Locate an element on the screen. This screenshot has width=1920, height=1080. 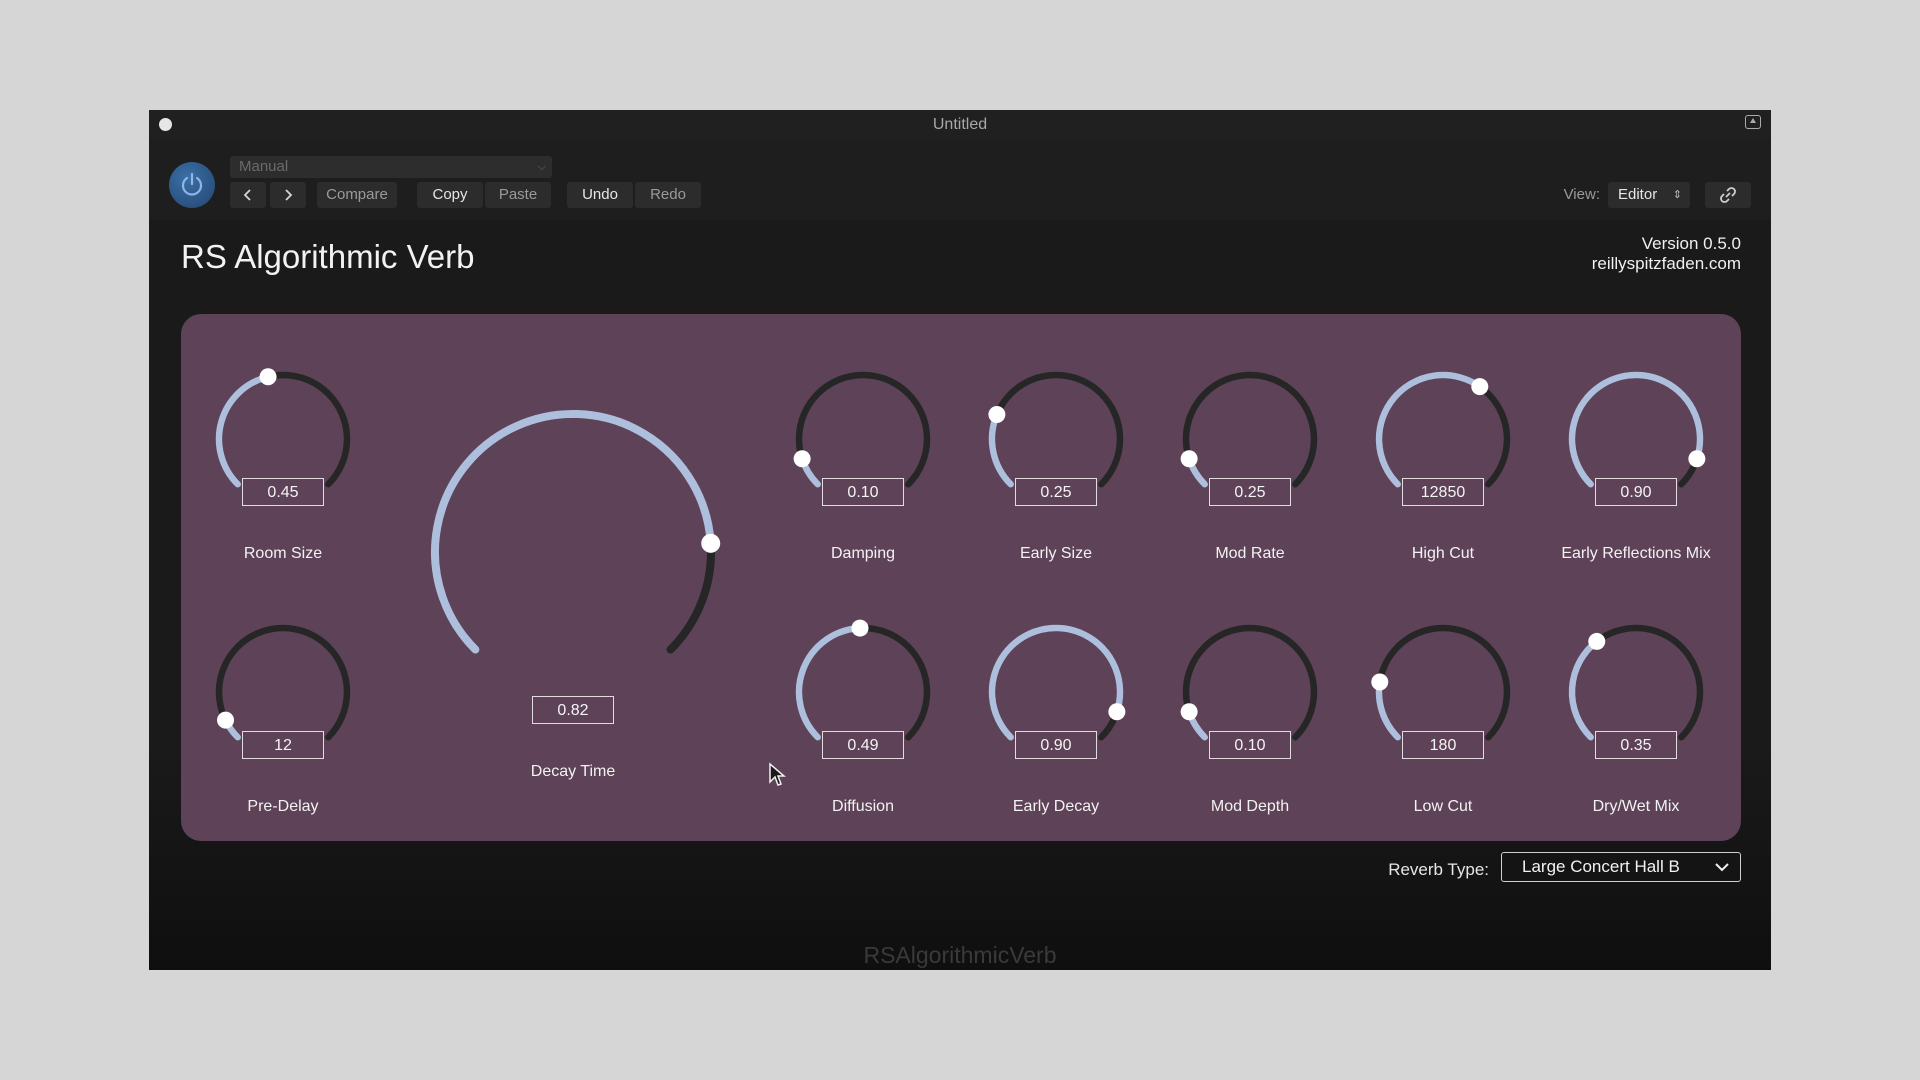
link-icon is located at coordinates (1728, 195).